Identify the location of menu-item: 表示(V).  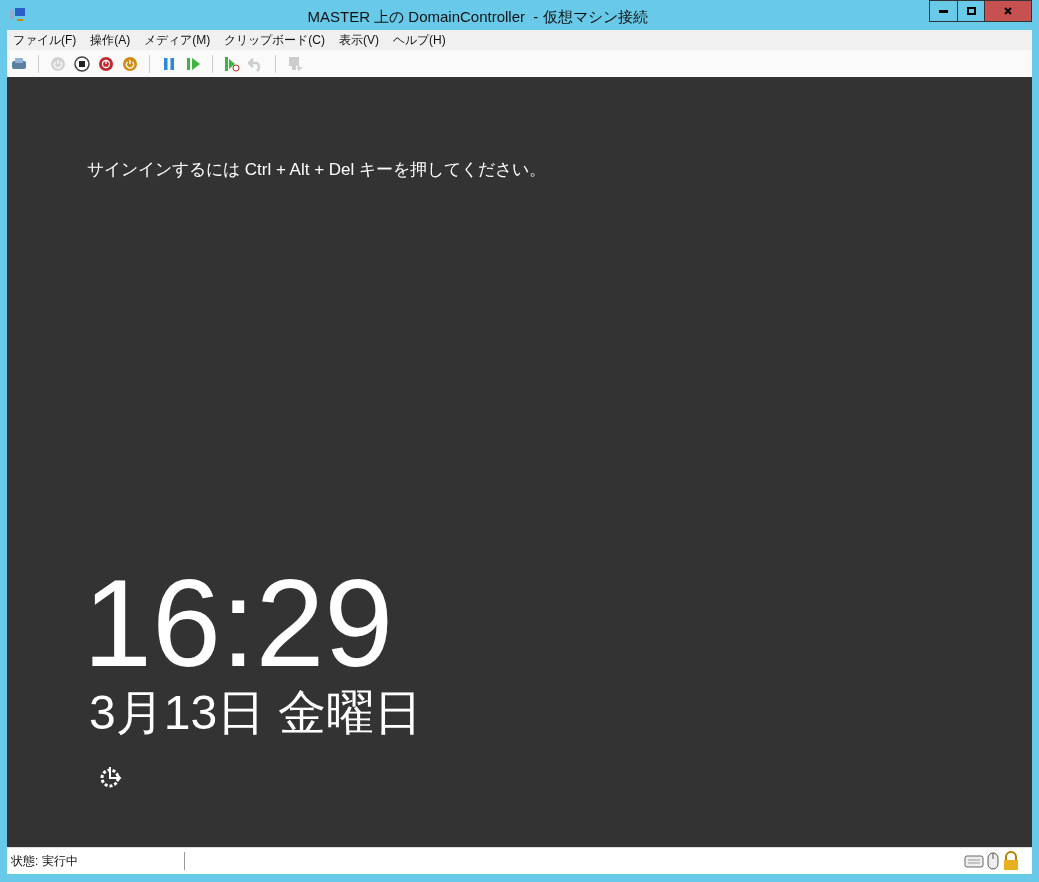
(359, 40).